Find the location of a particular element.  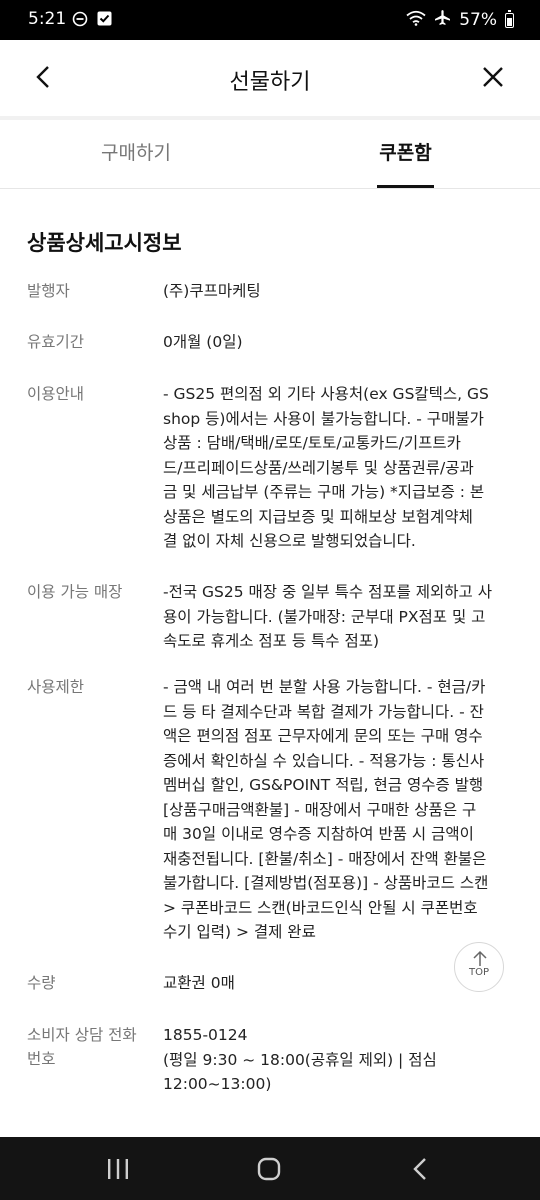

checkbox-notification-icon is located at coordinates (104, 20).